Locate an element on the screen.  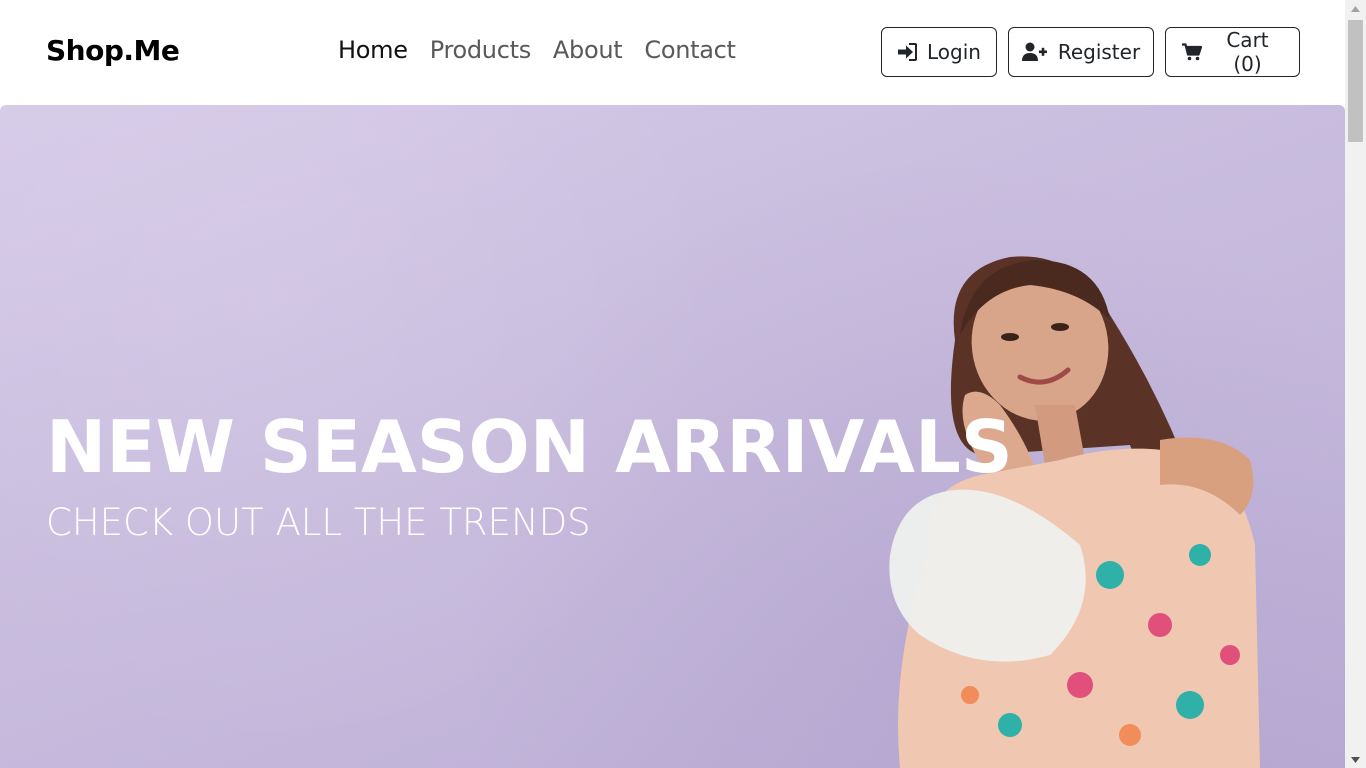
nav-links: Home Products About Contact is located at coordinates (537, 50).